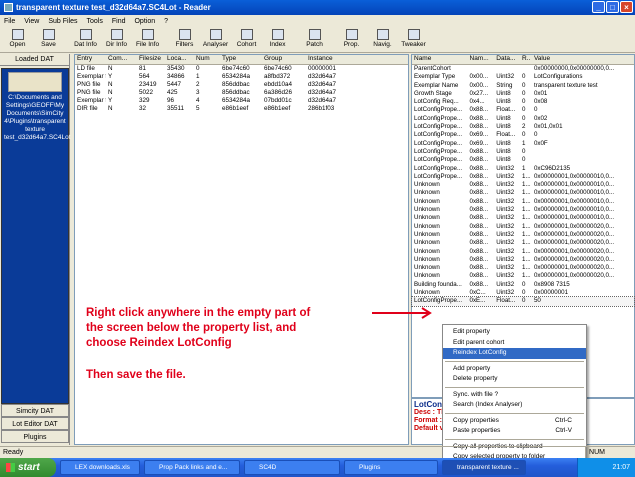  Describe the element at coordinates (215, 39) in the screenshot. I see `toolbar-analyser-button: Analyser` at that location.